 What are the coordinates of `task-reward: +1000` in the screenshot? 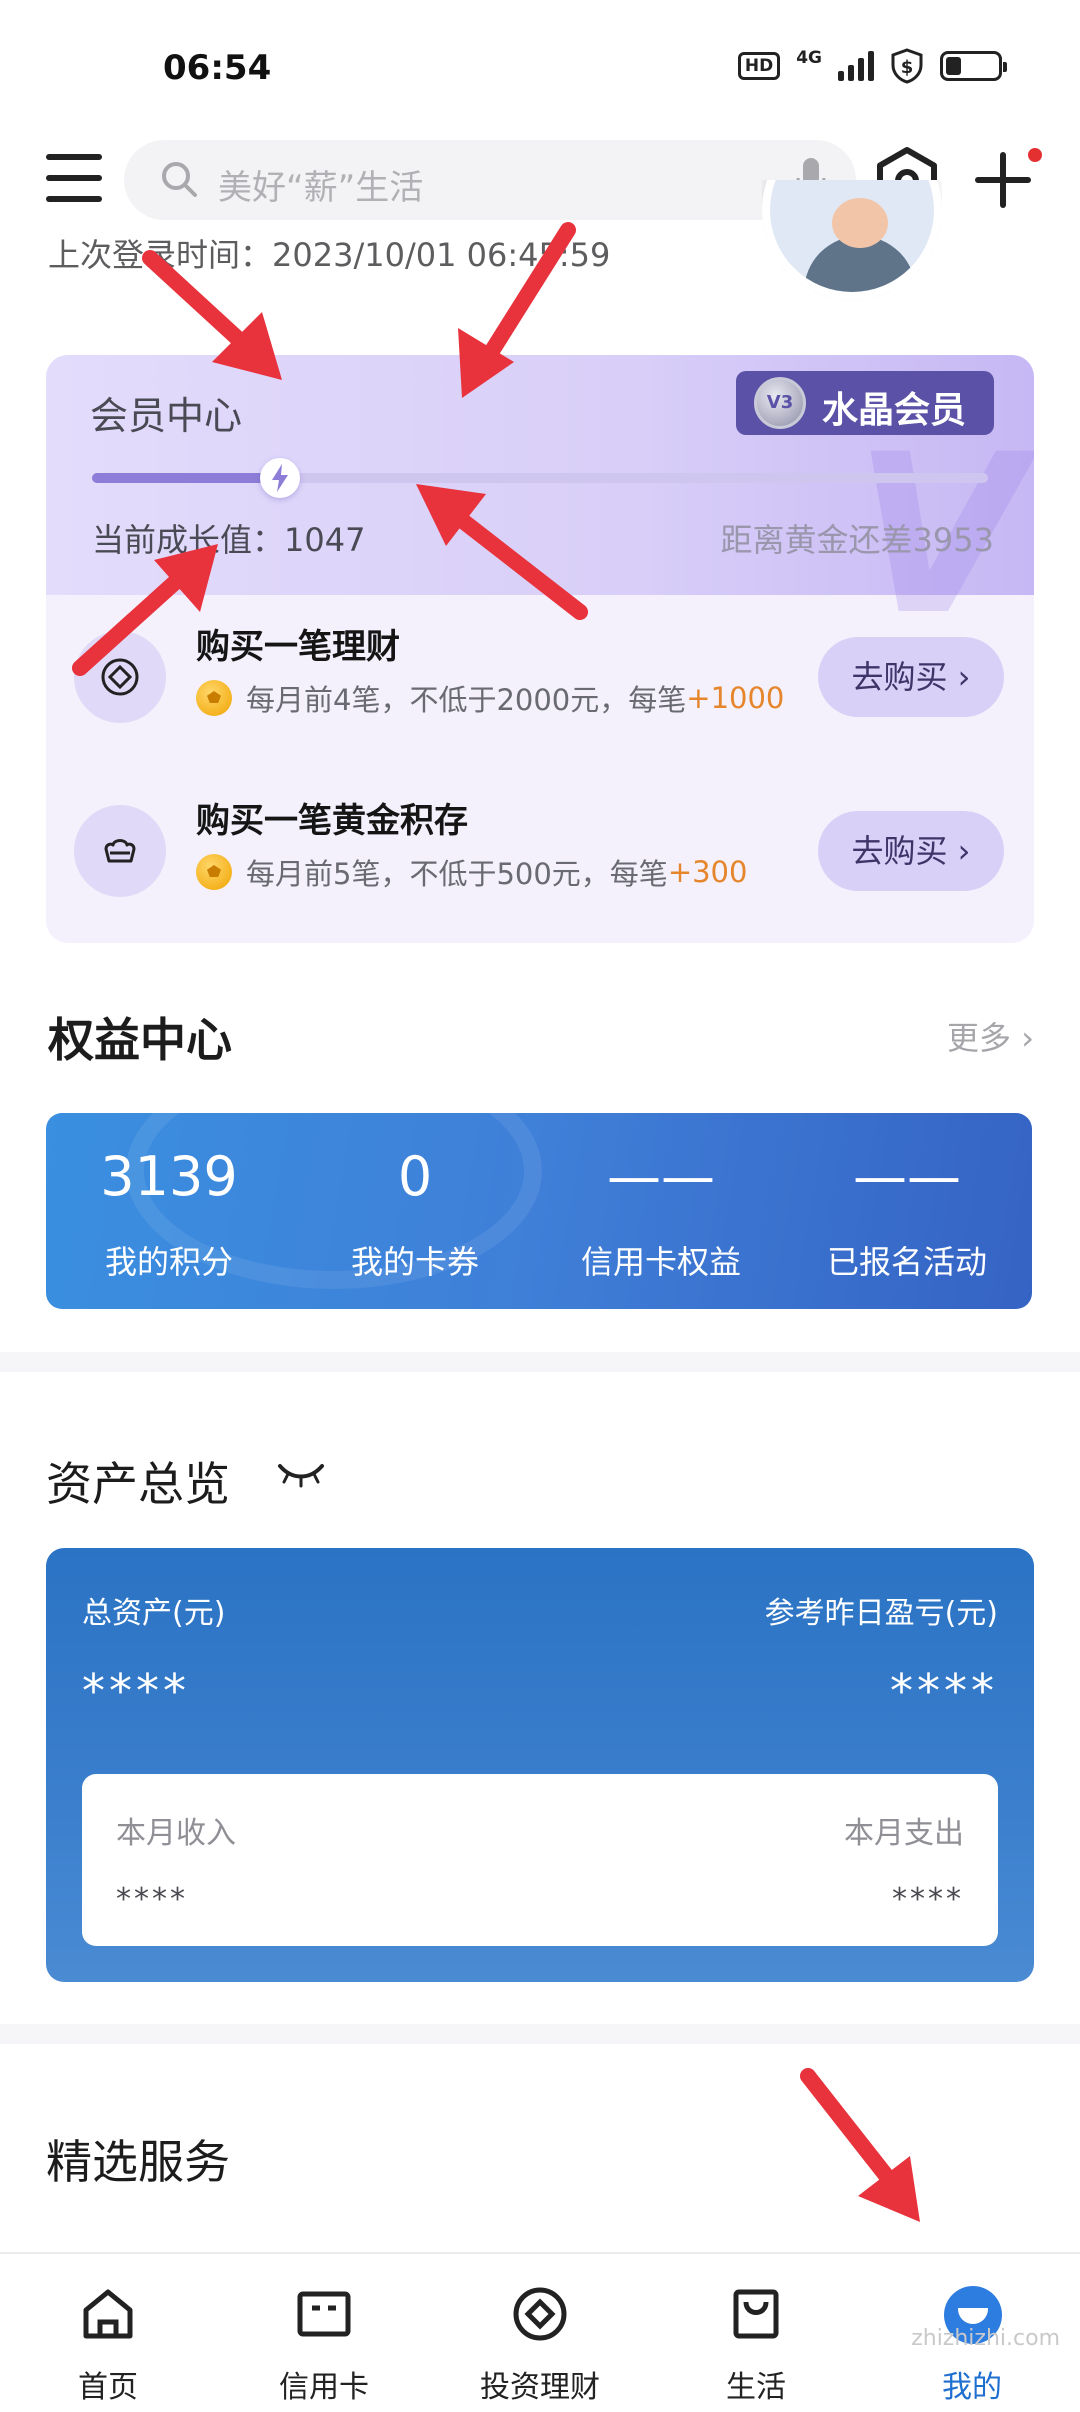 It's located at (735, 698).